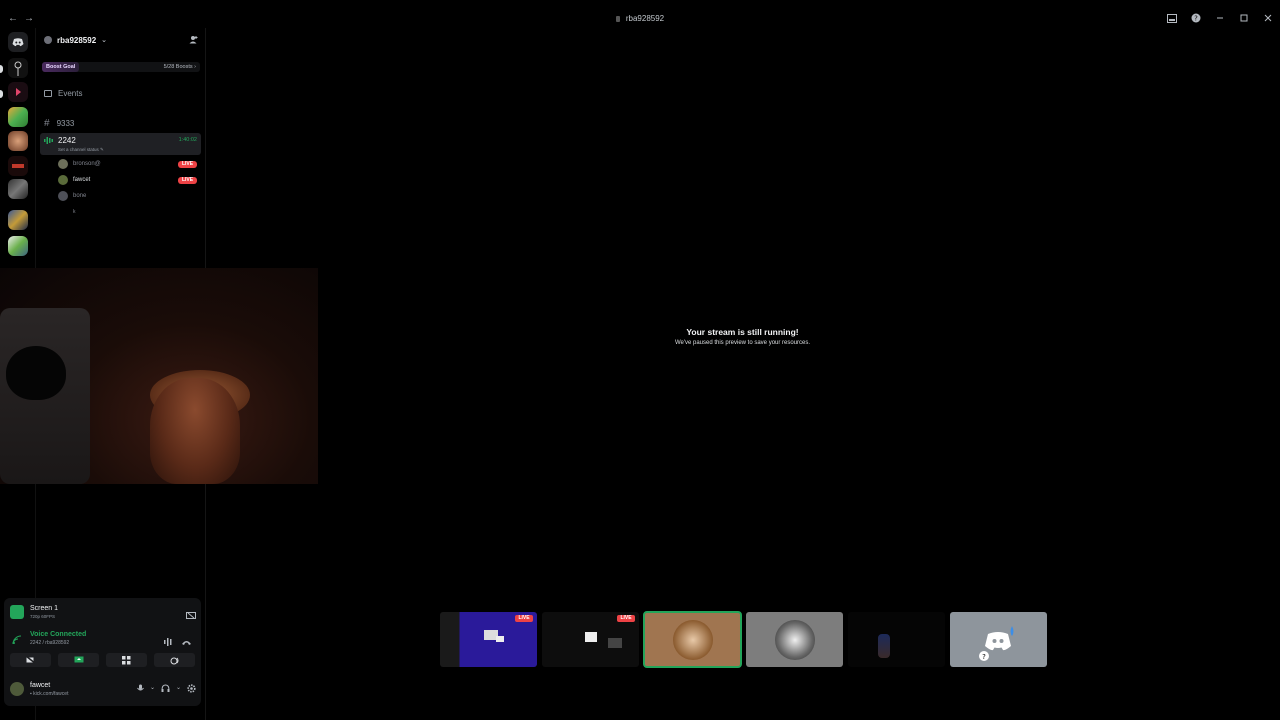 This screenshot has width=1280, height=720. I want to click on close-icon, so click(1268, 18).